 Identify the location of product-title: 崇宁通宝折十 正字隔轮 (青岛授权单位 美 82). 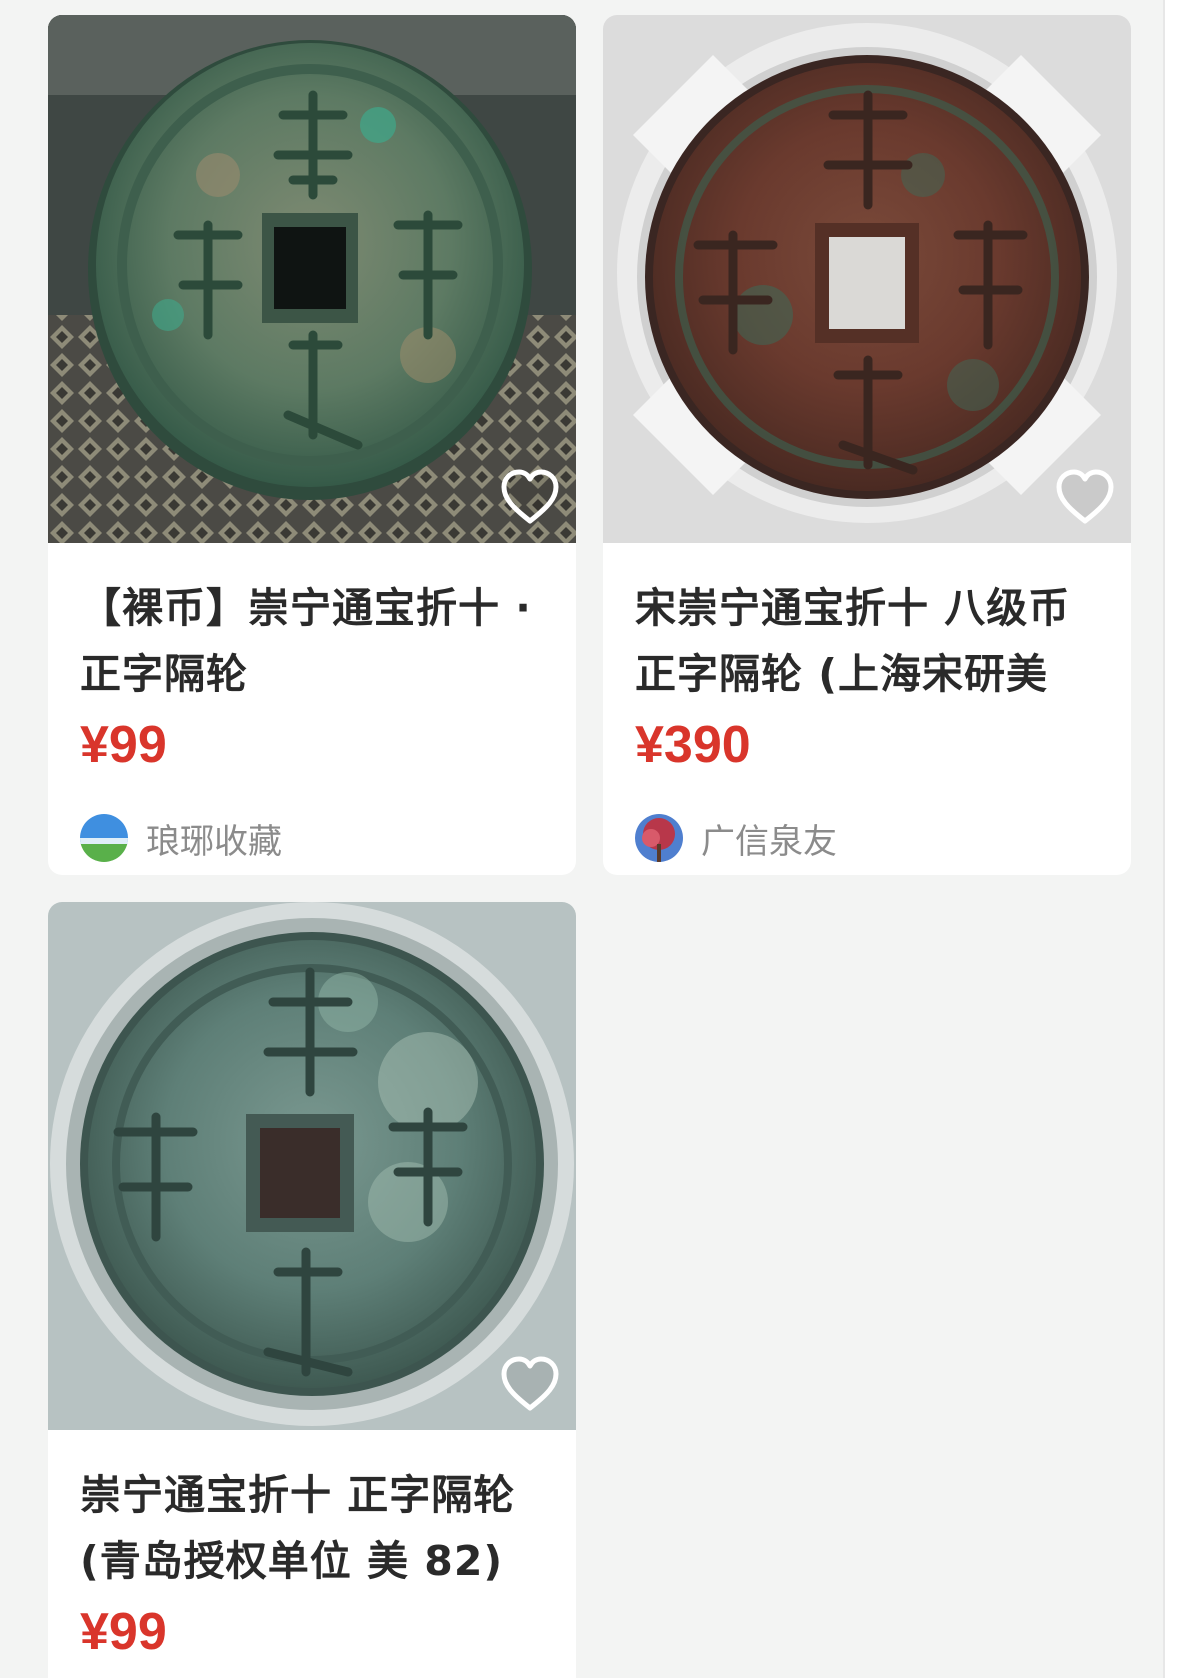
(315, 1528).